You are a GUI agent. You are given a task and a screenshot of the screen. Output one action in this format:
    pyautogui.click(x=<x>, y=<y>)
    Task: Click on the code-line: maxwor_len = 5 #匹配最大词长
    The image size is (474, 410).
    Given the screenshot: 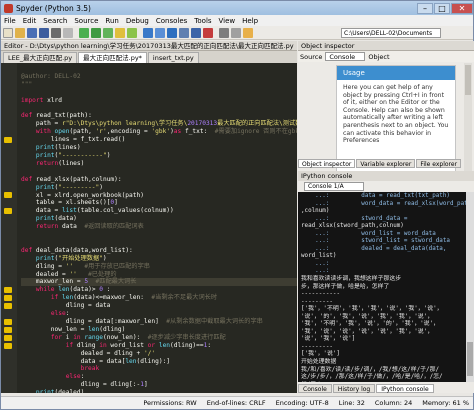 What is the action you would take?
    pyautogui.click(x=159, y=282)
    